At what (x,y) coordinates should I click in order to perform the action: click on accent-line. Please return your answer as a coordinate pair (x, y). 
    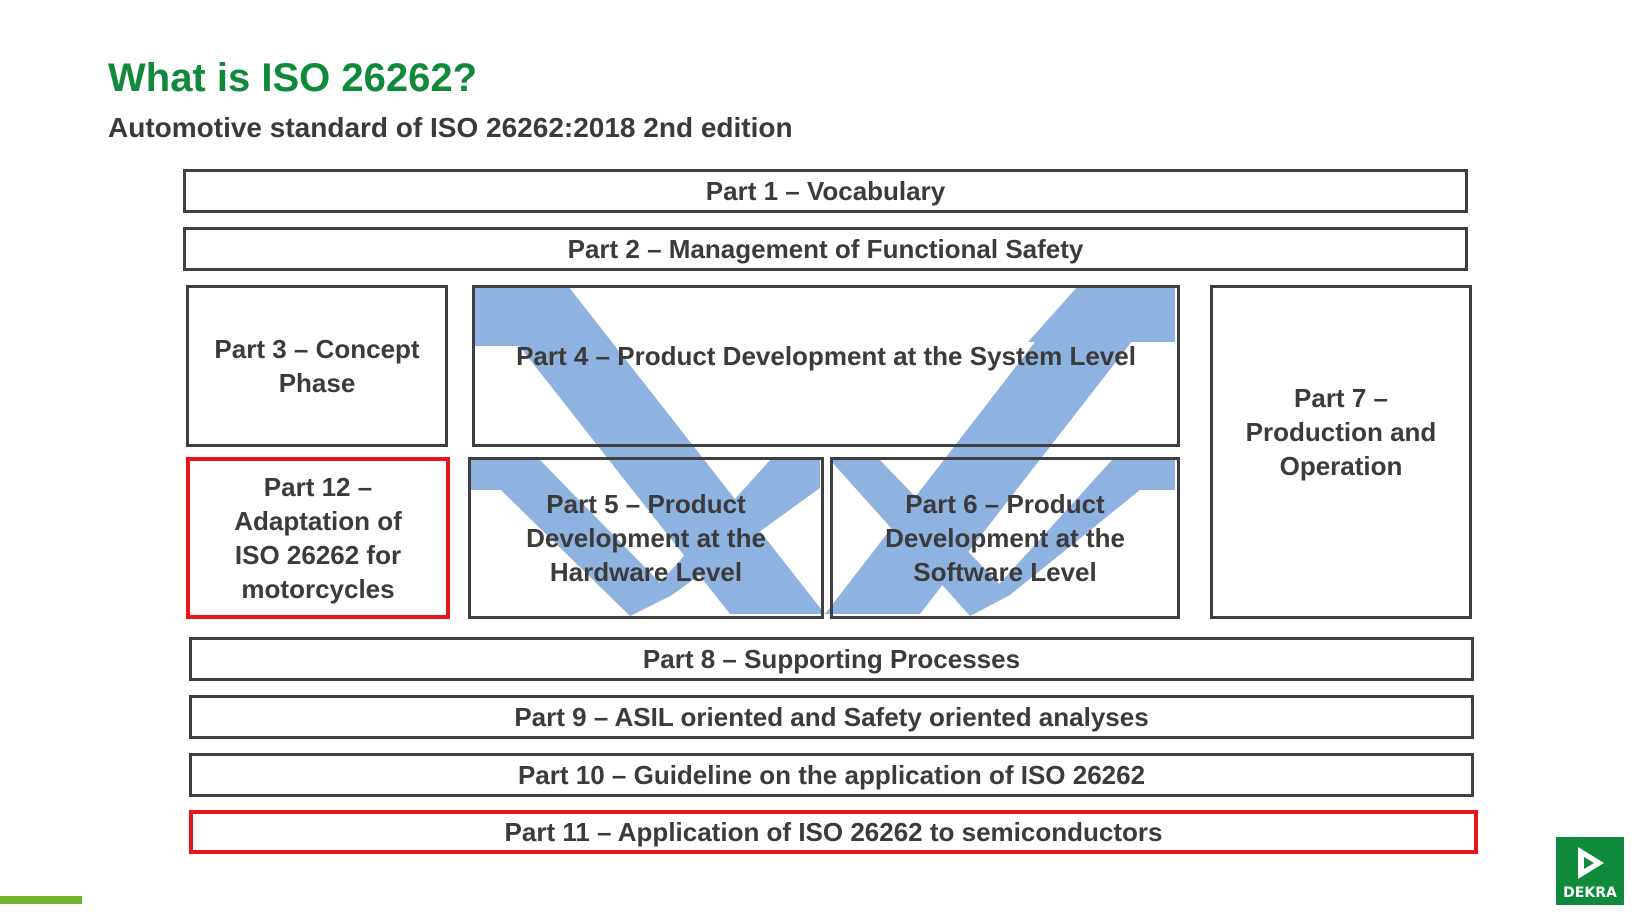
    Looking at the image, I should click on (41, 900).